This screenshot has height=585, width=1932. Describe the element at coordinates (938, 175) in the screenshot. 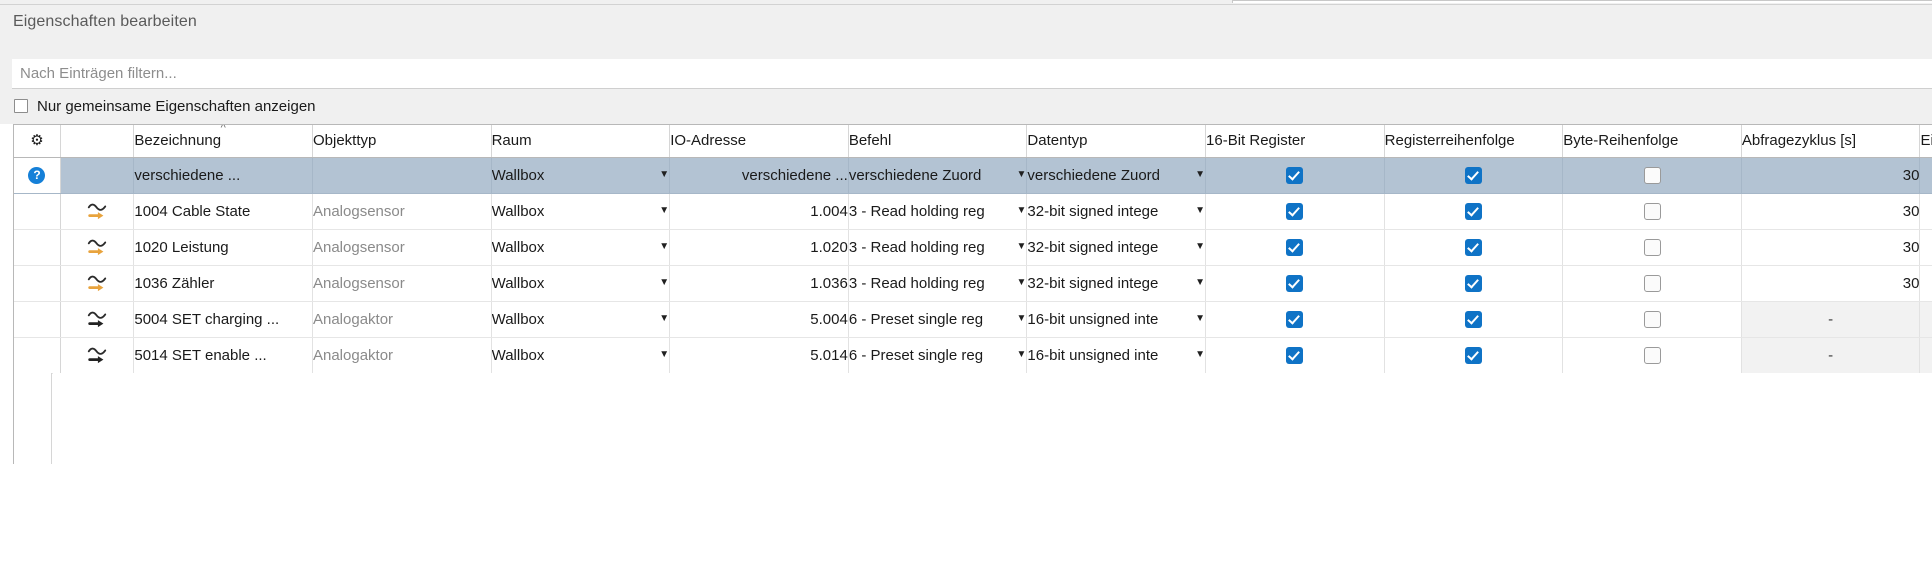

I see `cell-befehl: verschiedene Zuord ▼` at that location.